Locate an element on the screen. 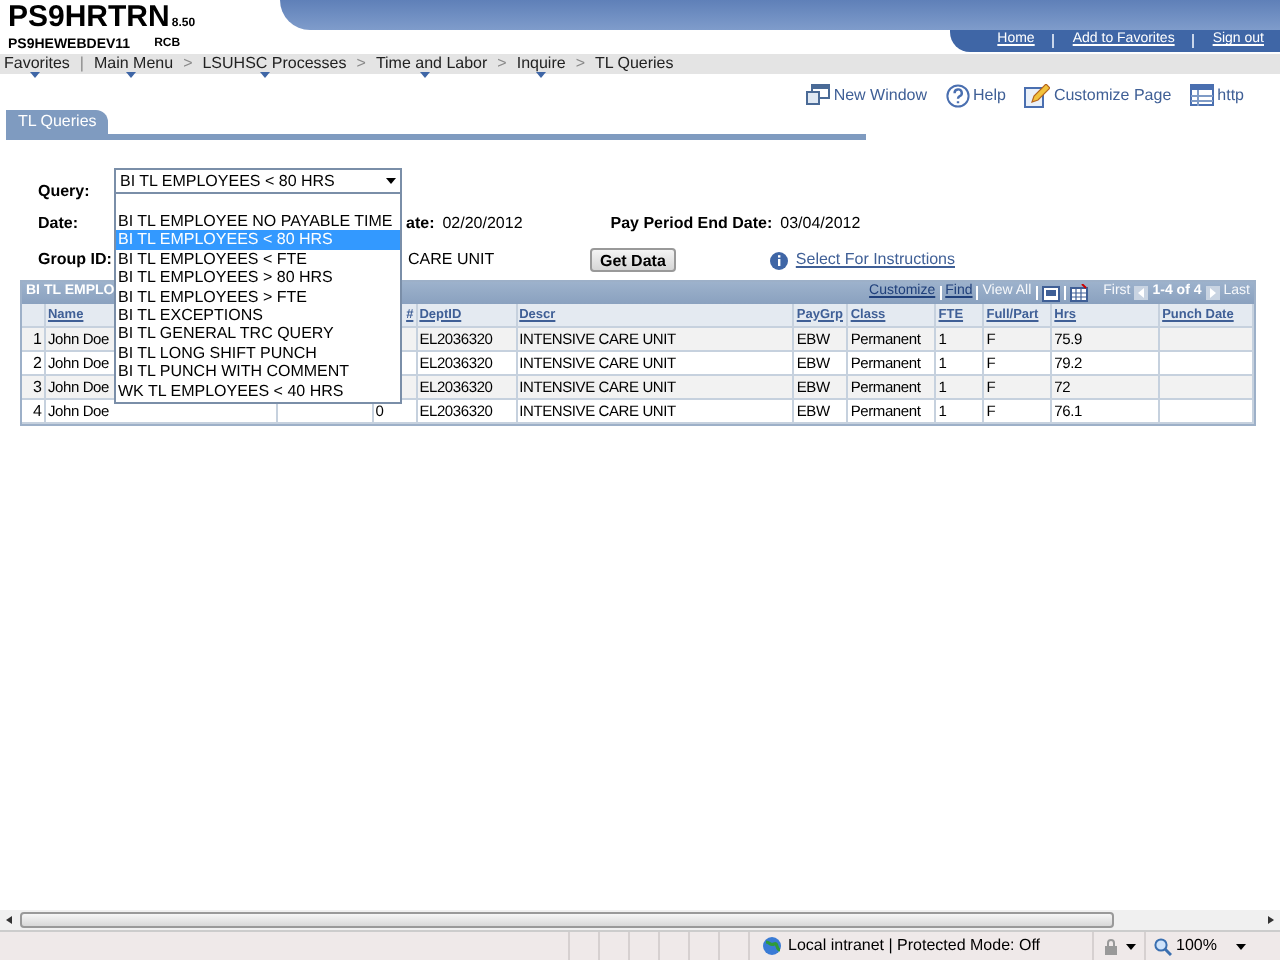 The image size is (1280, 960). info-icon is located at coordinates (778, 260).